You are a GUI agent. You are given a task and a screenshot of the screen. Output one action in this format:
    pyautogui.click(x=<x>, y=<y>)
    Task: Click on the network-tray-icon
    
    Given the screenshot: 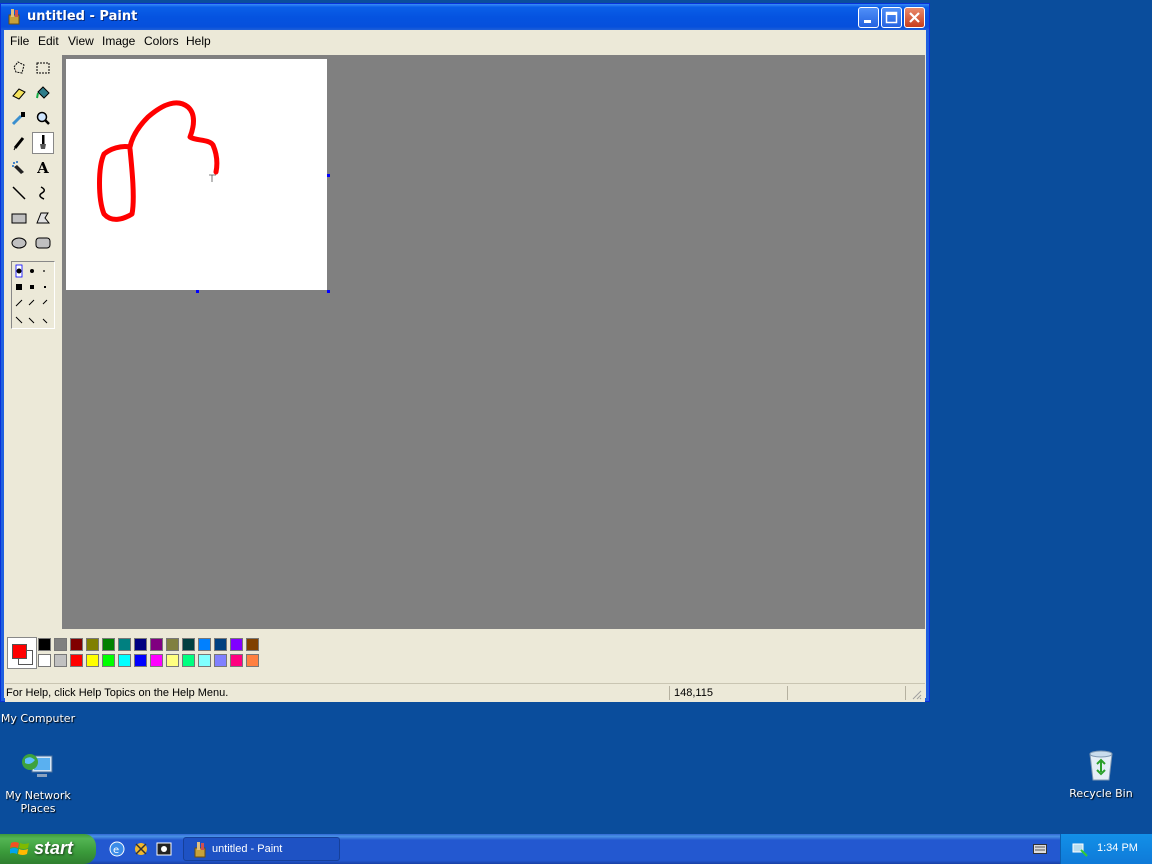 What is the action you would take?
    pyautogui.click(x=1080, y=849)
    